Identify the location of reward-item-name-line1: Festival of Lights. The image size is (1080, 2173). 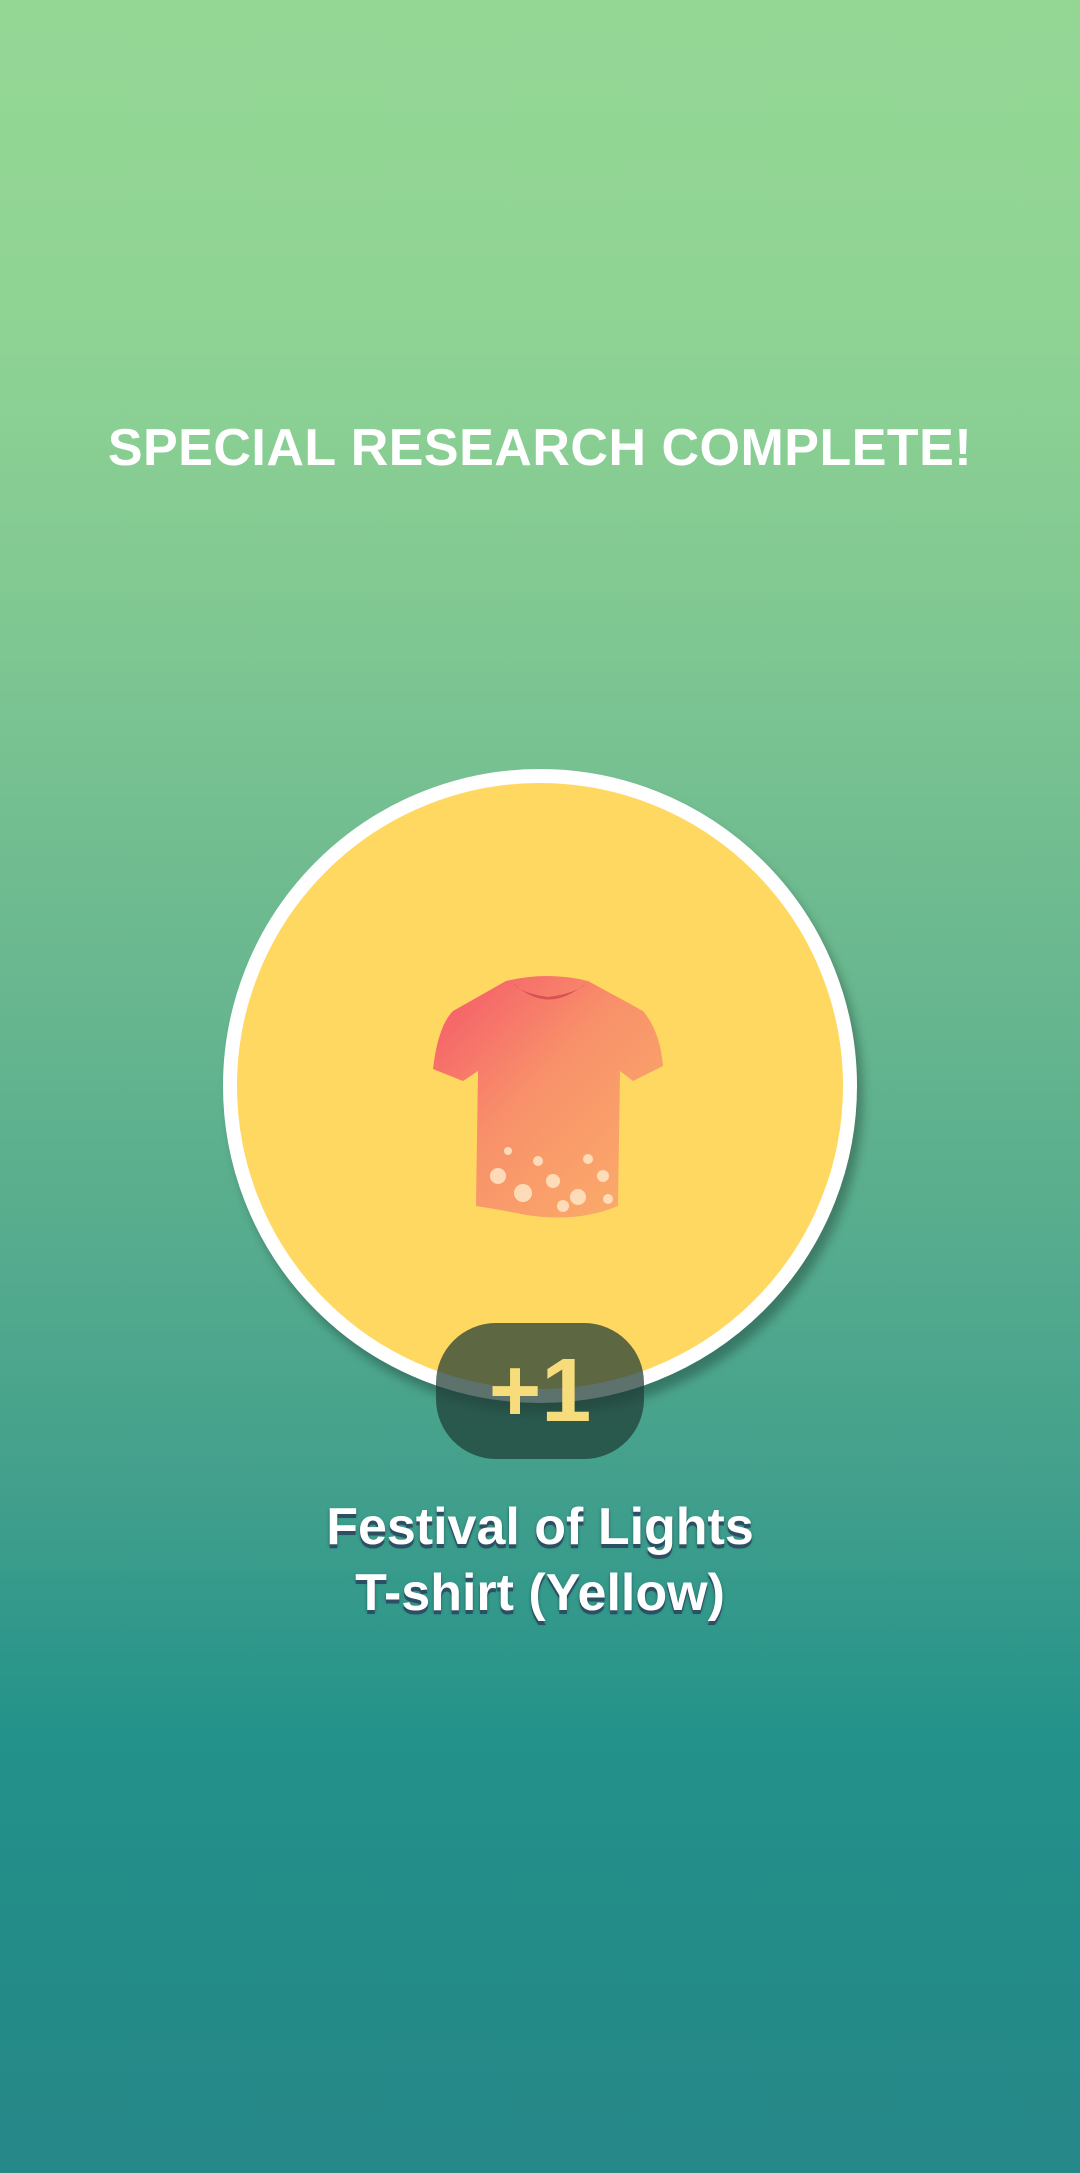
(540, 1527).